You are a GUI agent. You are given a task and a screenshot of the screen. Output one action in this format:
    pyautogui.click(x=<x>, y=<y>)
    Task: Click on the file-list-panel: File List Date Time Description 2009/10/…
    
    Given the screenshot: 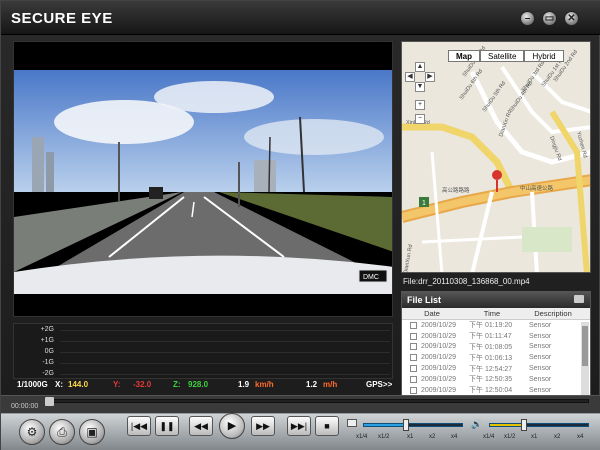 What is the action you would take?
    pyautogui.click(x=496, y=350)
    